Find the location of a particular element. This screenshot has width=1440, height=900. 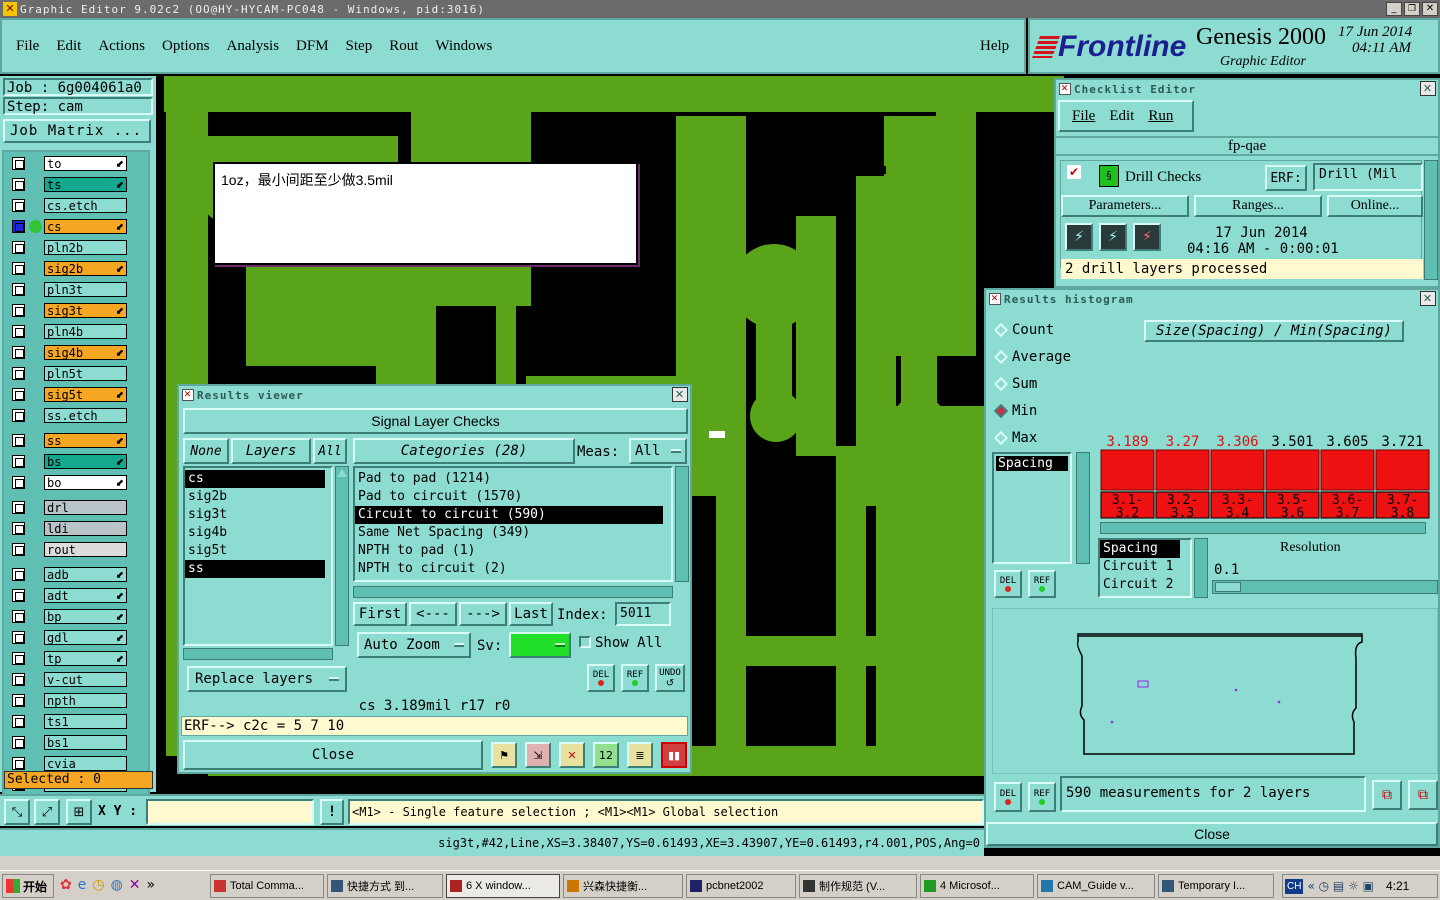

layer-row-sig5t: sig5t ⬋ is located at coordinates (69, 394).